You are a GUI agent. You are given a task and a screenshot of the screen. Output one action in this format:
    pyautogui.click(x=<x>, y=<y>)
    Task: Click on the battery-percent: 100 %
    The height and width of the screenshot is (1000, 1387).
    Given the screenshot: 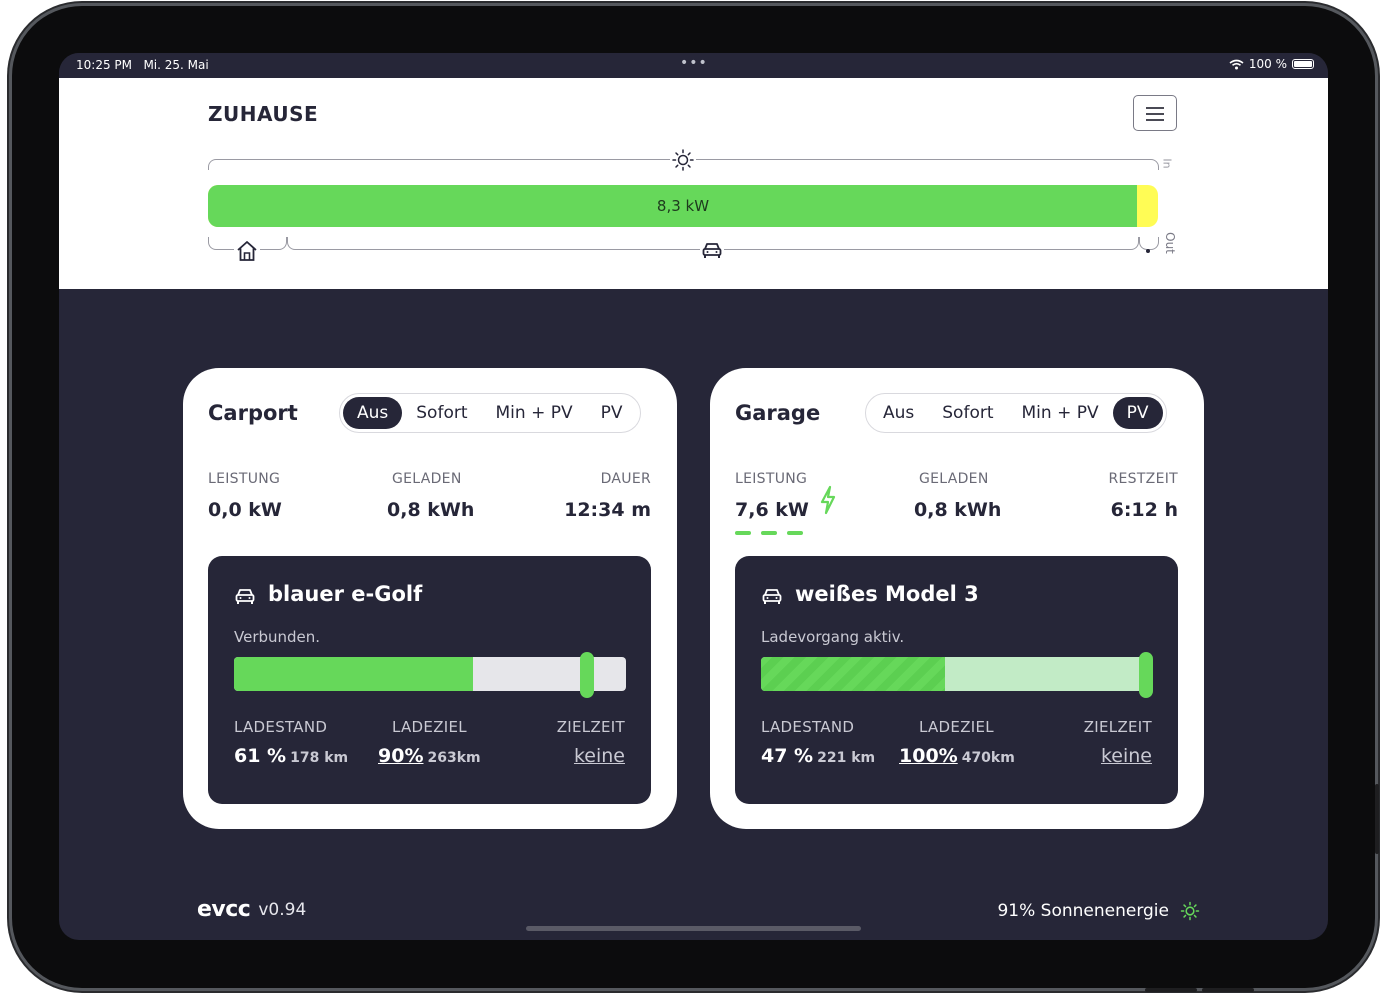 What is the action you would take?
    pyautogui.click(x=1267, y=64)
    